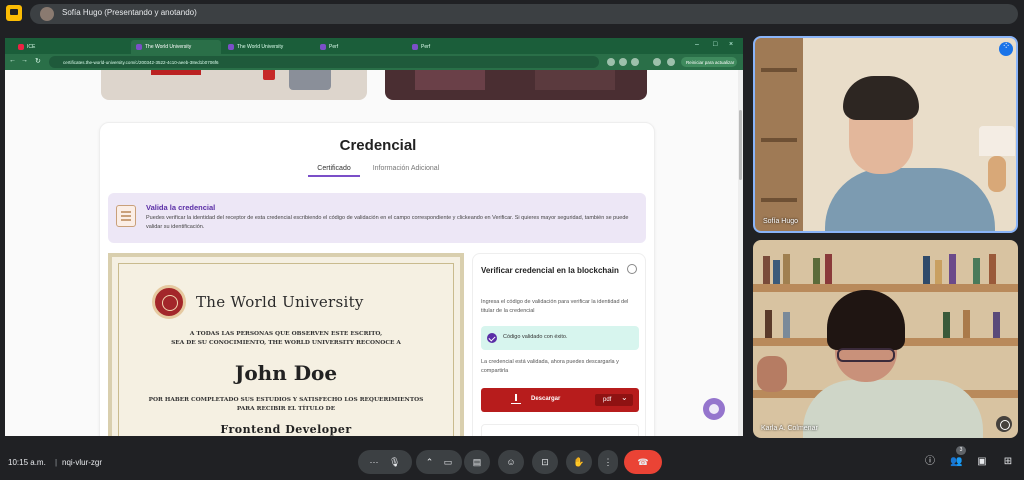 This screenshot has width=1024, height=480. Describe the element at coordinates (27, 462) in the screenshot. I see `meeting-time: 10:15 a.m.` at that location.